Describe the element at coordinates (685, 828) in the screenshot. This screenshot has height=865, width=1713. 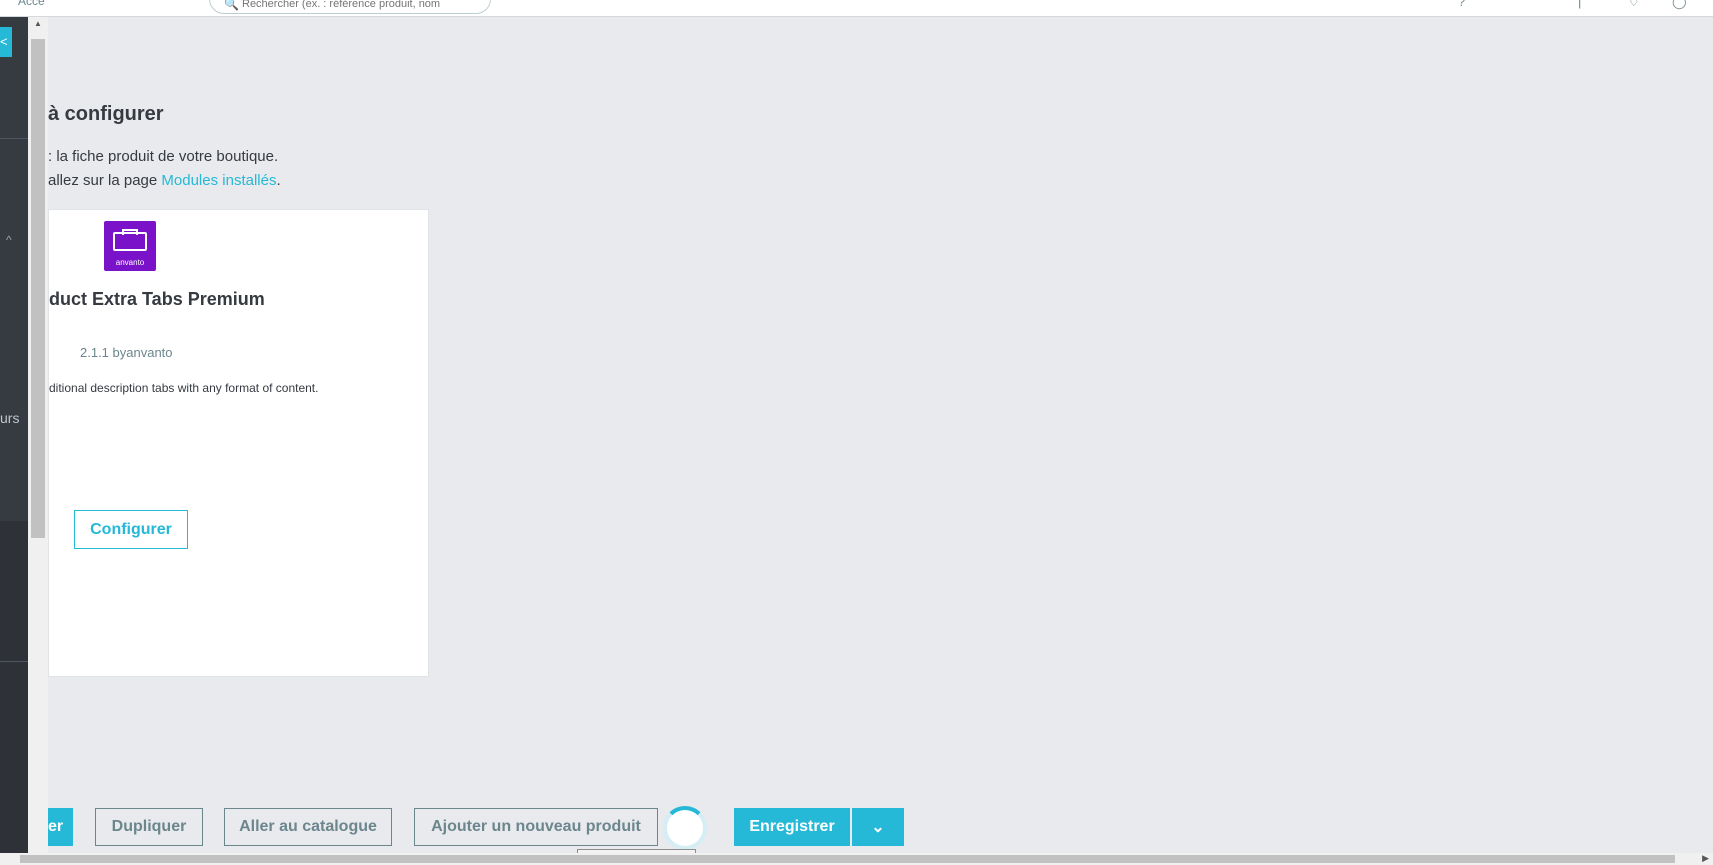
I see `loading-spinner-icon` at that location.